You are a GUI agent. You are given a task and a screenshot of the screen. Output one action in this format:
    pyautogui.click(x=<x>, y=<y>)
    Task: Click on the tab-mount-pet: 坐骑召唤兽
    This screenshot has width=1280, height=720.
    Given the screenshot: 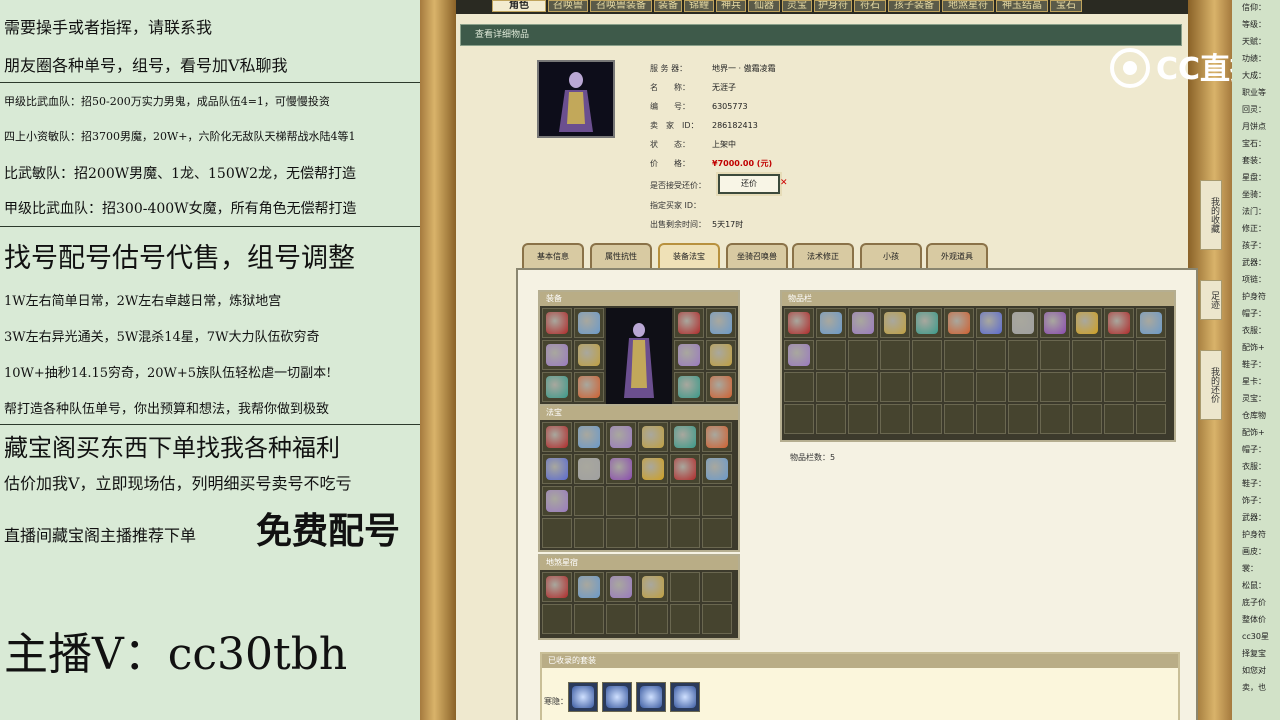 What is the action you would take?
    pyautogui.click(x=757, y=256)
    